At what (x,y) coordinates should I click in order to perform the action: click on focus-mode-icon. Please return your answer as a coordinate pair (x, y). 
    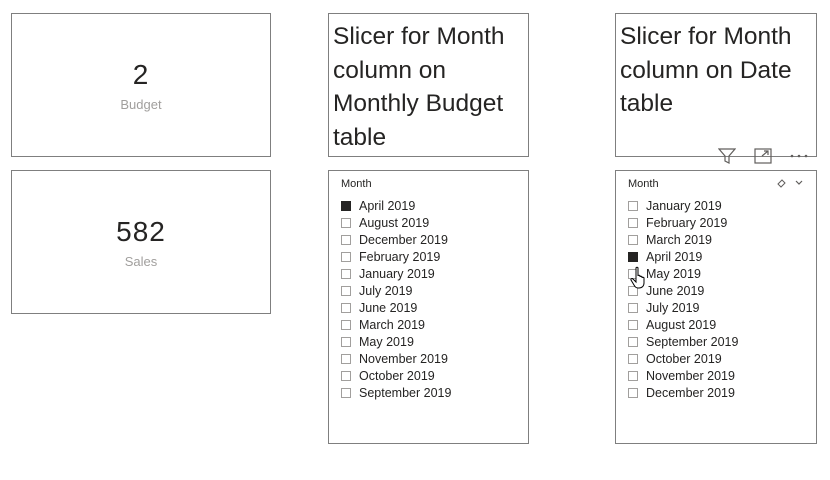
    Looking at the image, I should click on (763, 156).